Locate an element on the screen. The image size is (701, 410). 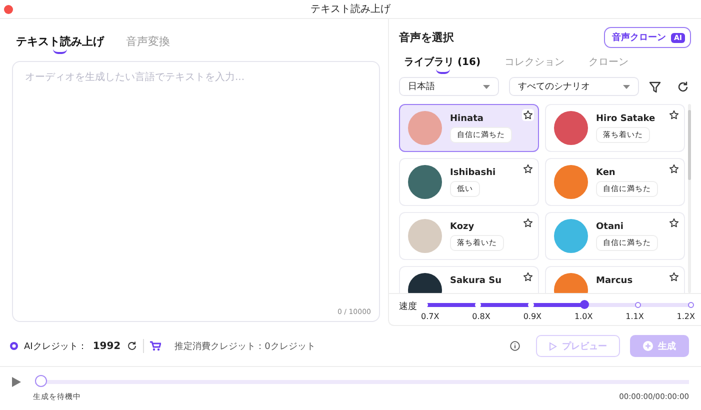
voice-name: Hiro Satake is located at coordinates (626, 119).